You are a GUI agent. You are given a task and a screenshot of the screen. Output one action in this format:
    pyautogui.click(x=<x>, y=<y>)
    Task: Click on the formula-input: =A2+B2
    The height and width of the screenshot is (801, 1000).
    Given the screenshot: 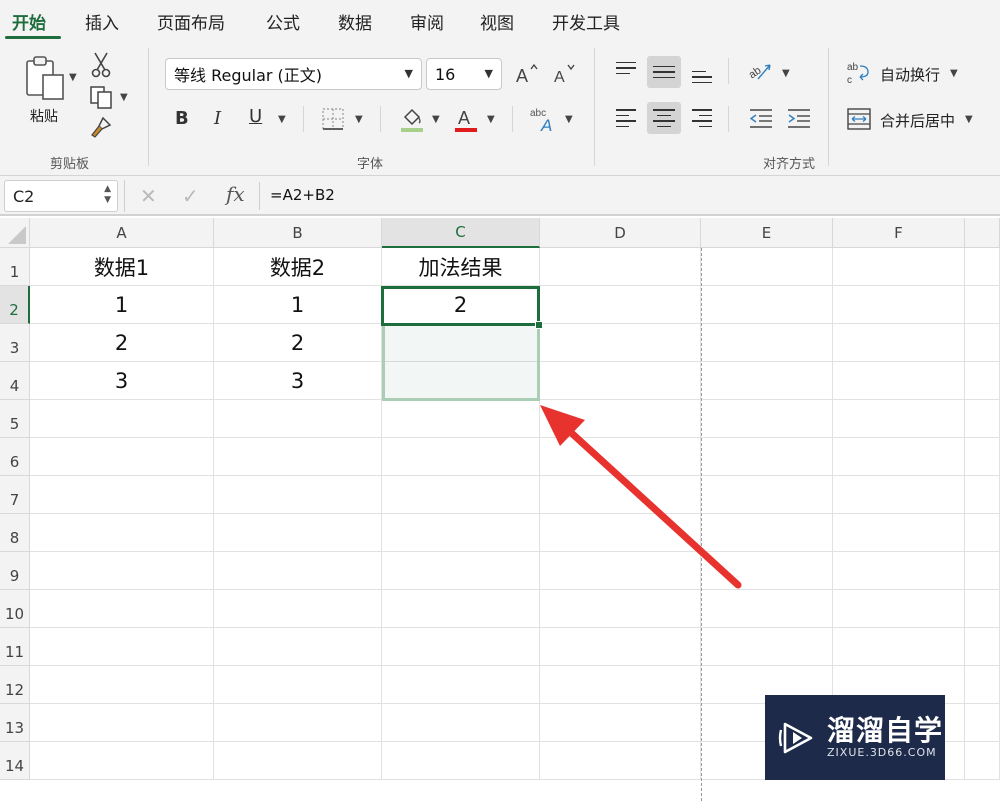 What is the action you would take?
    pyautogui.click(x=302, y=195)
    